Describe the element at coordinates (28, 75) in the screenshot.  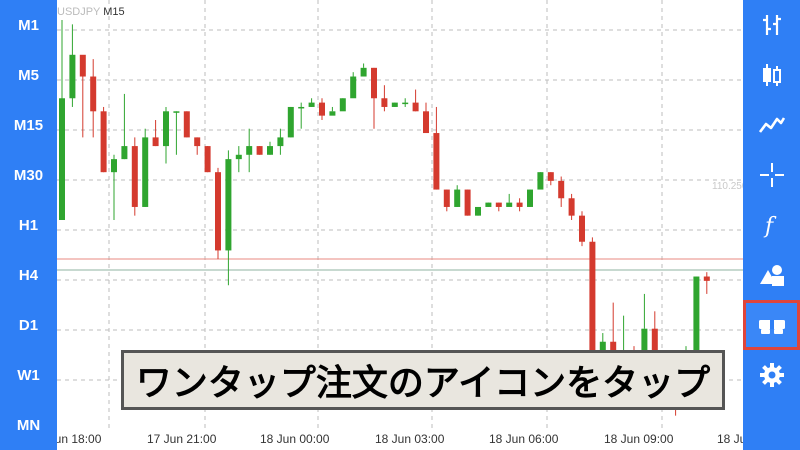
I see `timeframe-m5: M5` at that location.